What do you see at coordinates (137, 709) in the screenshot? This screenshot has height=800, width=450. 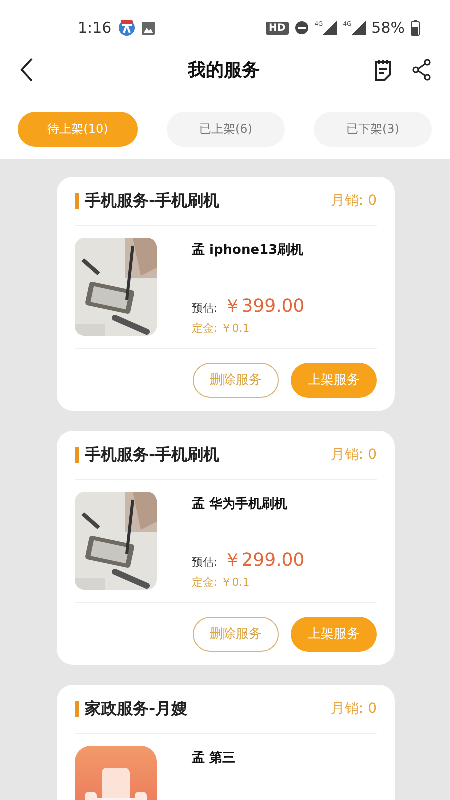 I see `category-title: 家政服务-月嫂` at bounding box center [137, 709].